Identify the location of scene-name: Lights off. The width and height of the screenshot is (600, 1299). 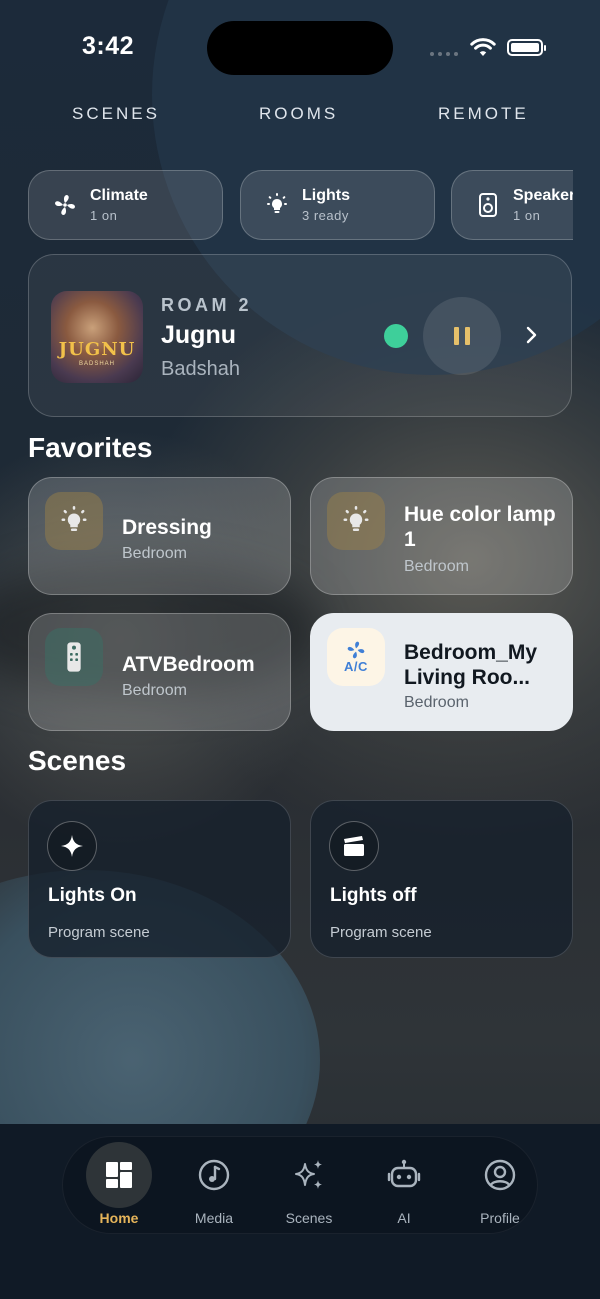
(373, 895).